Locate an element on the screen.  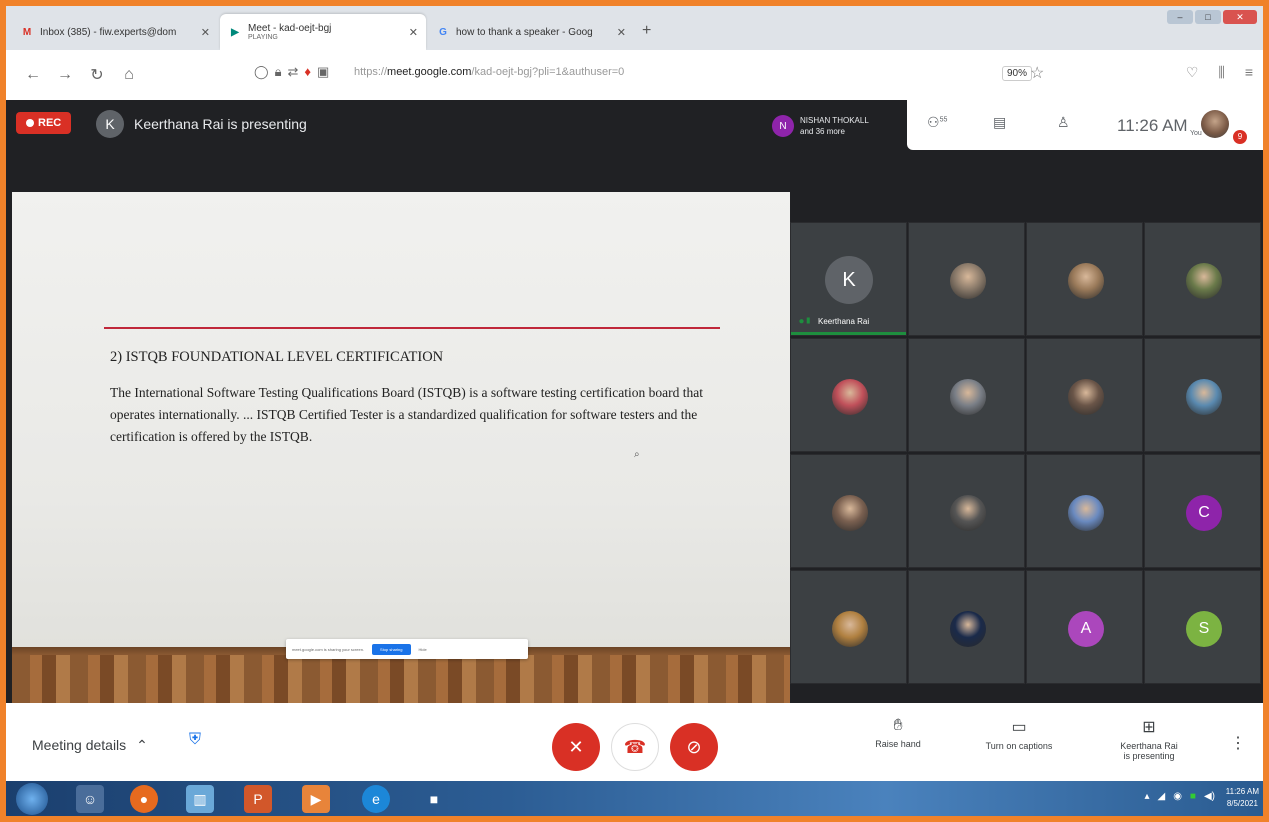
tab-gmail: M Inbox (385) - fiw.experts@dom ✕ is located at coordinates (115, 32).